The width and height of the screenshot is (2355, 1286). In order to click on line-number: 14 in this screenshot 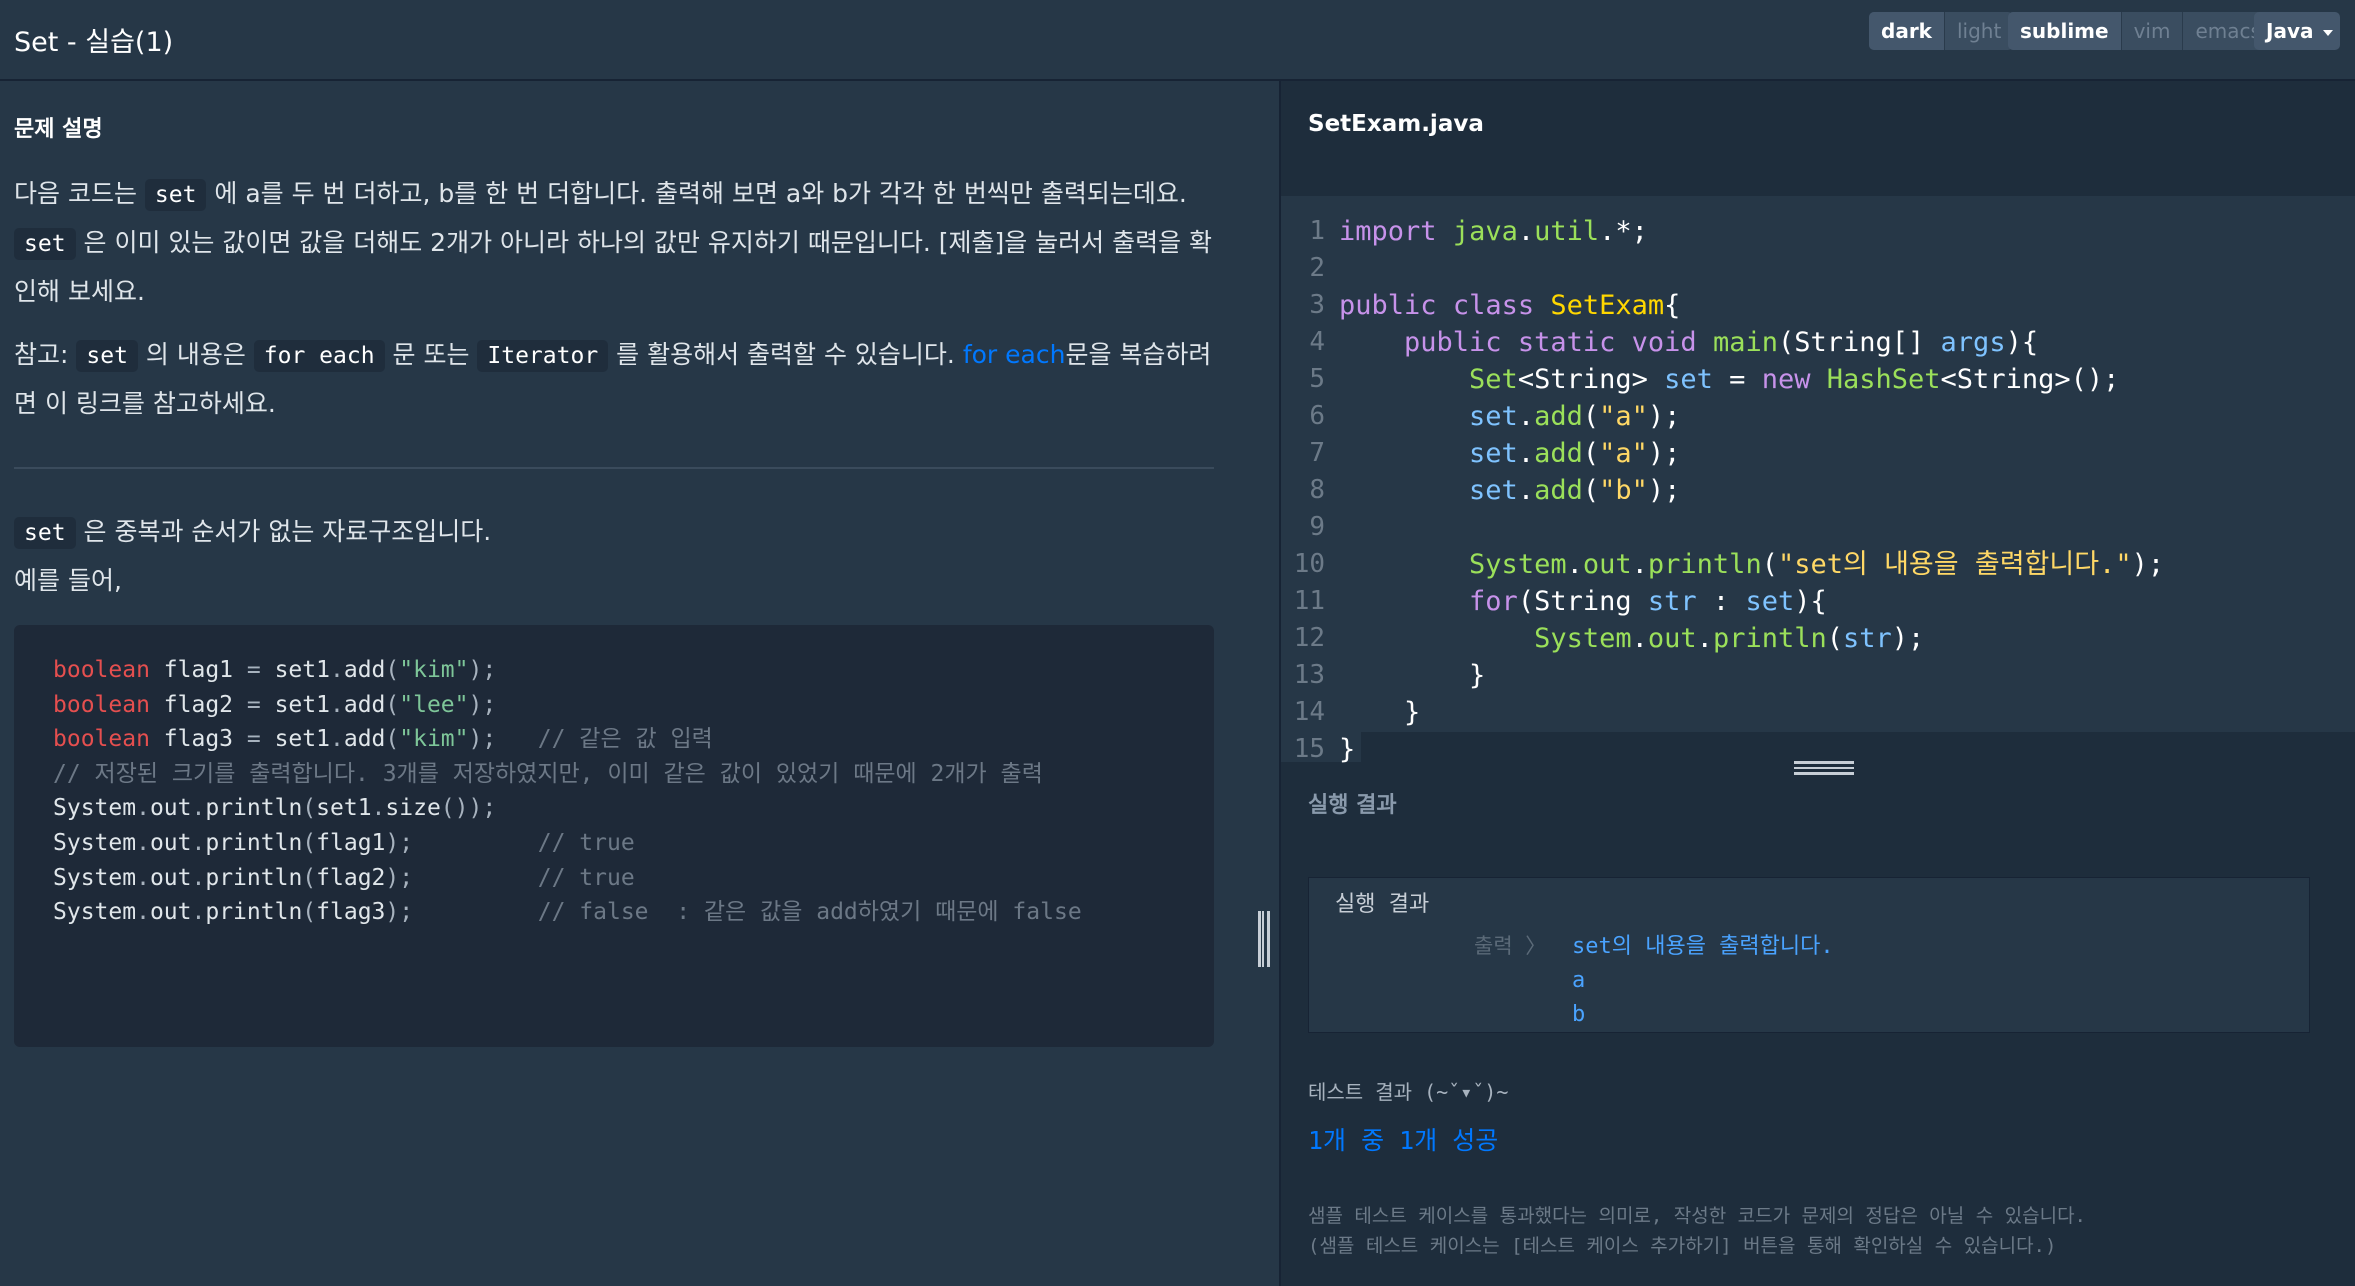, I will do `click(1309, 712)`.